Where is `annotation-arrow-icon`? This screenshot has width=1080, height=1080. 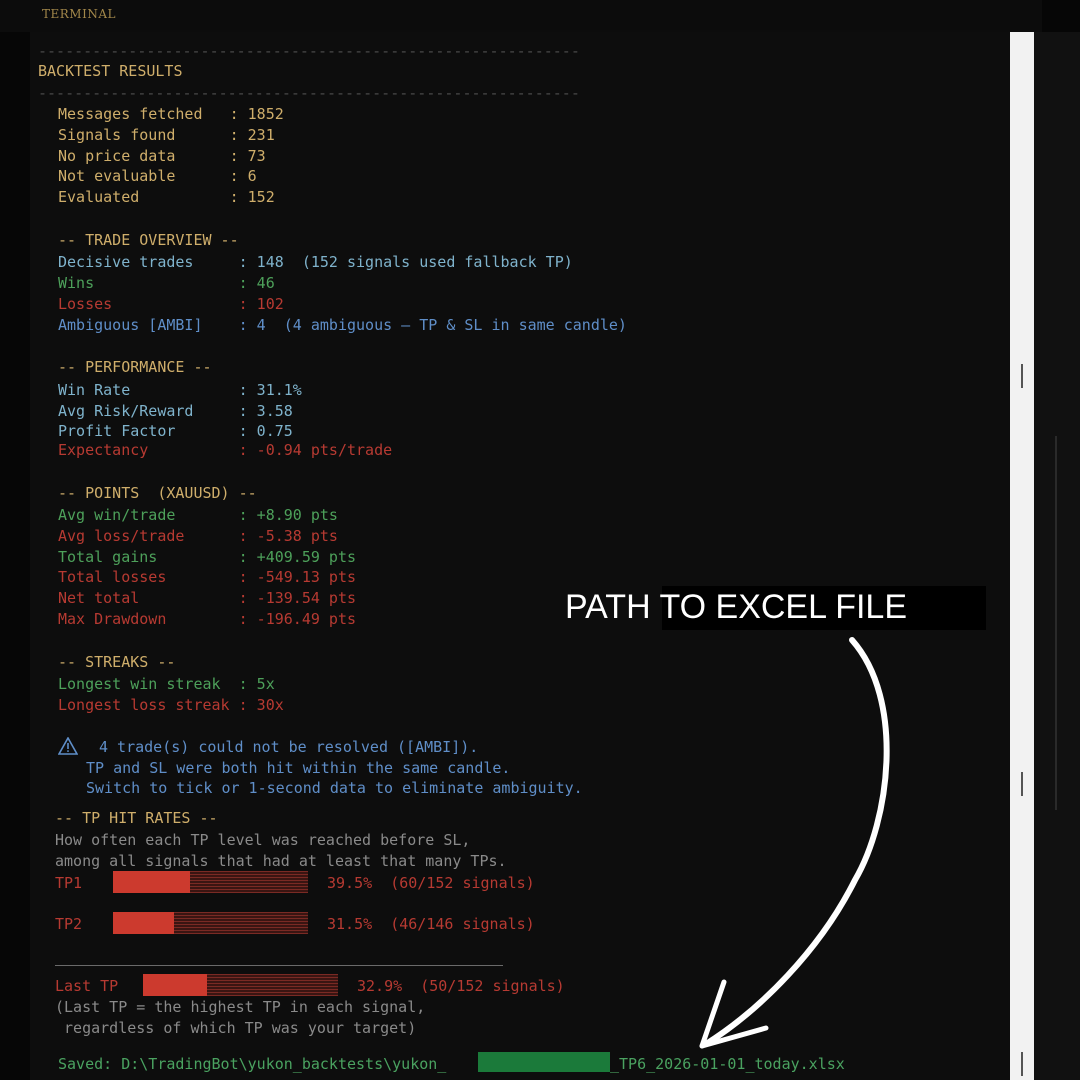
annotation-arrow-icon is located at coordinates (794, 843).